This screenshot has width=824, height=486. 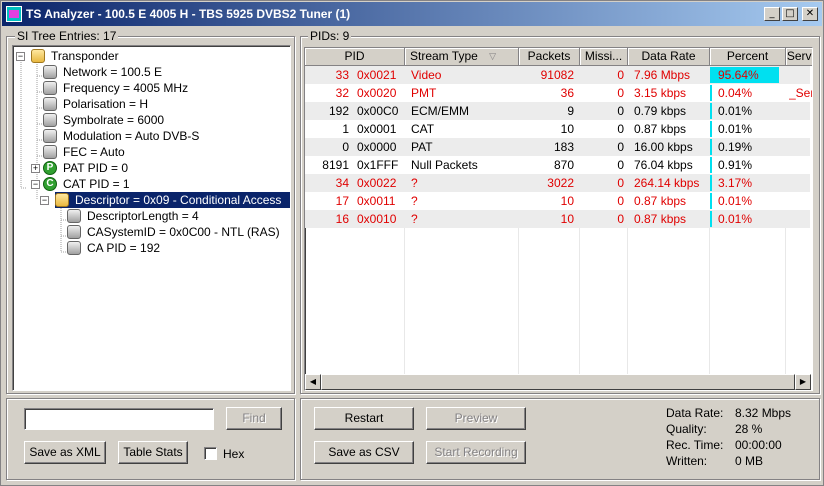 What do you see at coordinates (330, 36) in the screenshot?
I see `pids-label: PIDs: 9` at bounding box center [330, 36].